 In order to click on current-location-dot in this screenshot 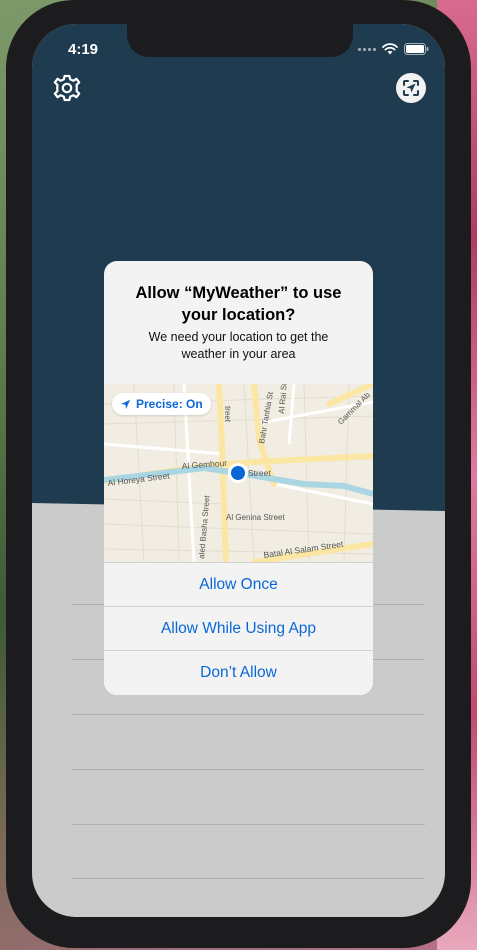, I will do `click(238, 473)`.